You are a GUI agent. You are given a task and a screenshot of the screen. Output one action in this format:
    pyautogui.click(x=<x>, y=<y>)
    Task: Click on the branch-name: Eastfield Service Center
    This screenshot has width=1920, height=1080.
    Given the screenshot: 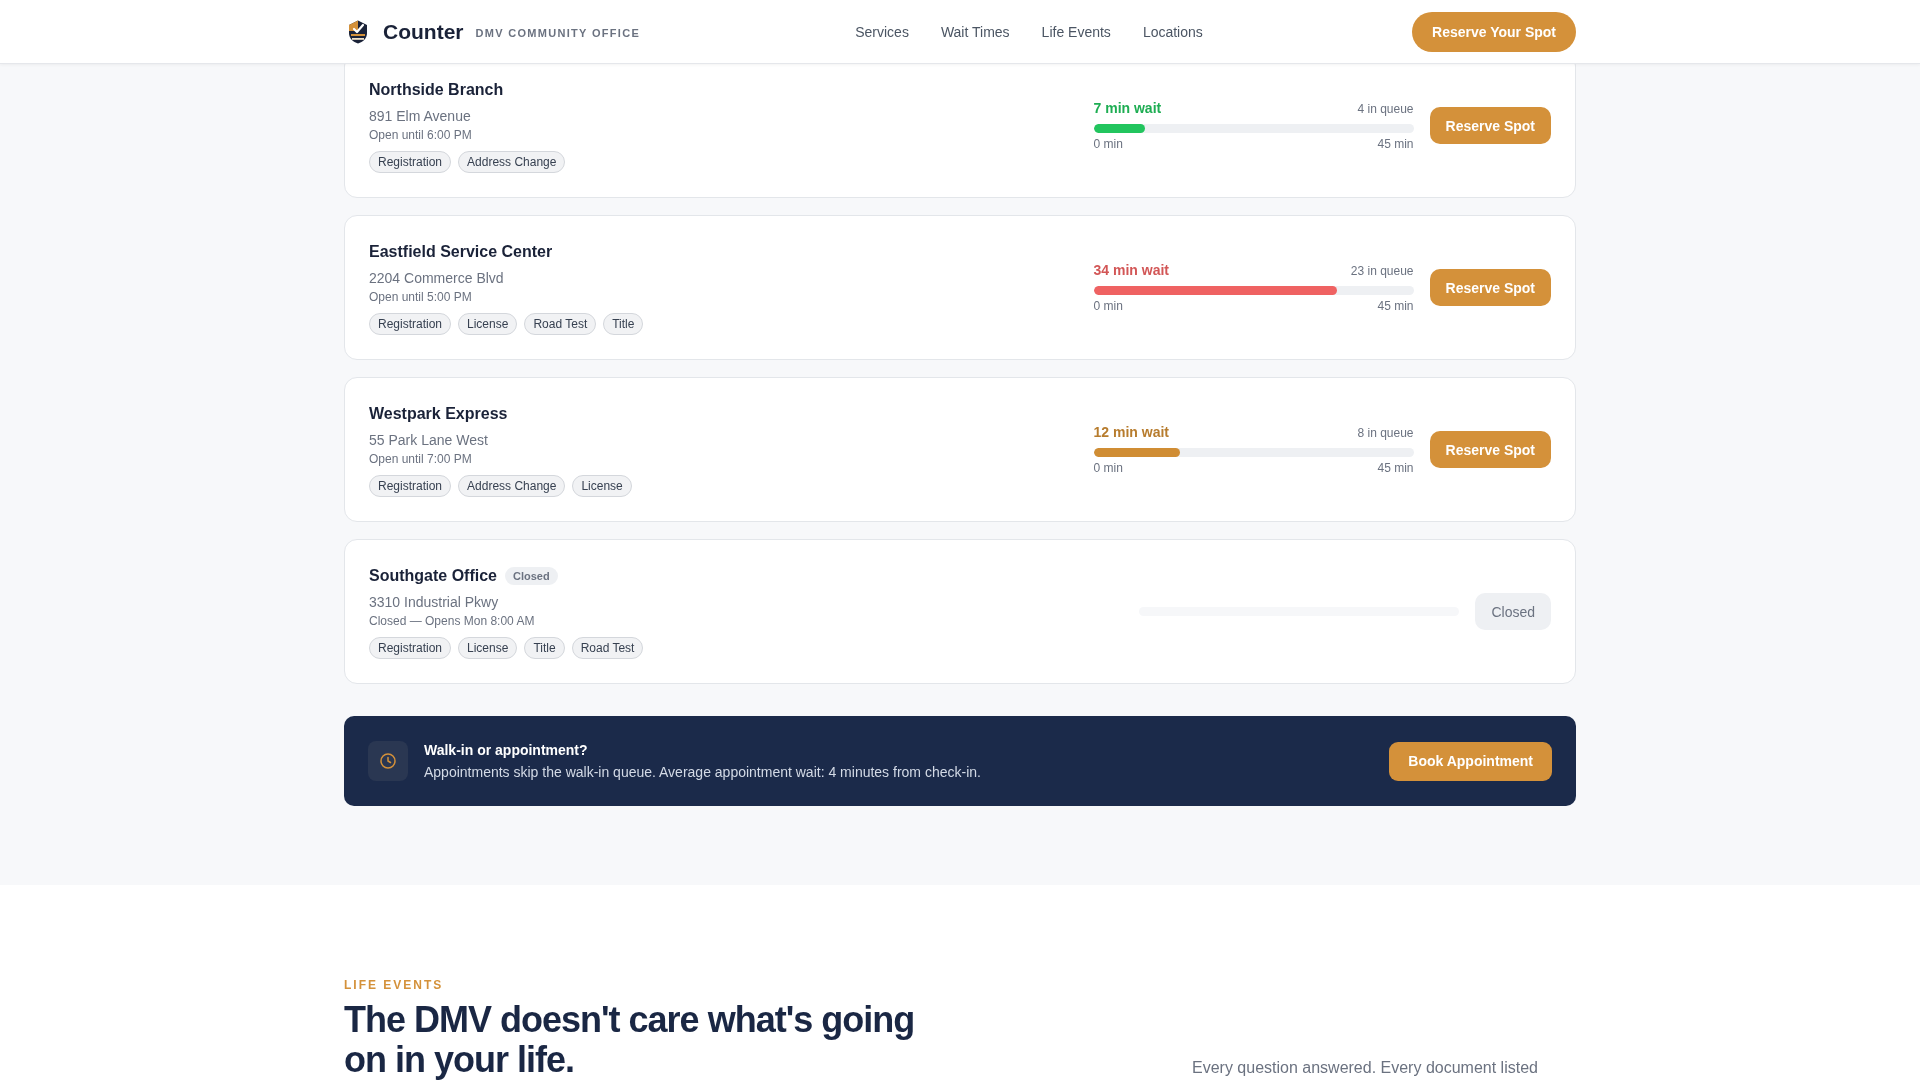 What is the action you would take?
    pyautogui.click(x=461, y=251)
    